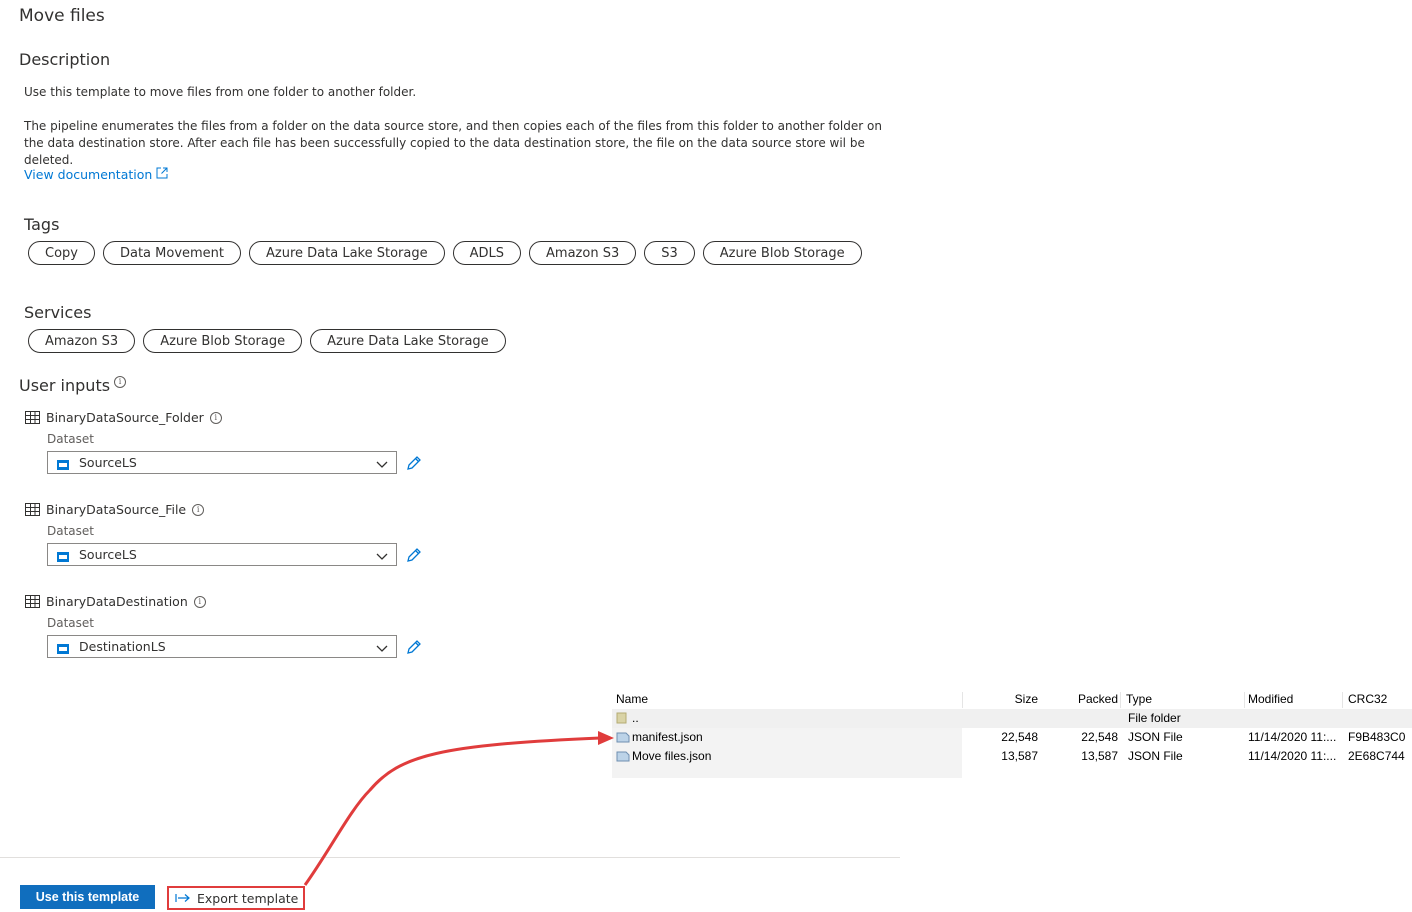  What do you see at coordinates (87, 897) in the screenshot?
I see `use-template-button: Use this template` at bounding box center [87, 897].